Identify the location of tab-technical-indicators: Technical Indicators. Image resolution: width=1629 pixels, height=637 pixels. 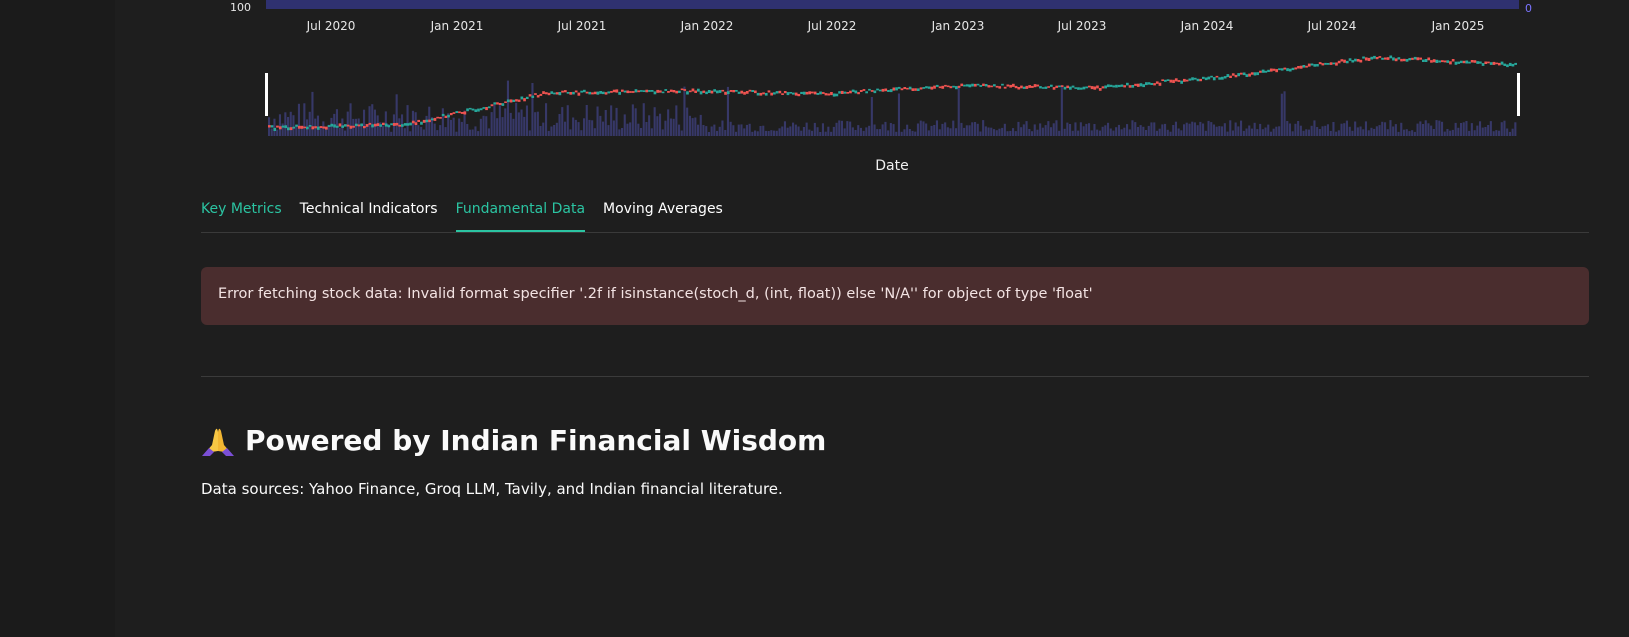
(369, 215).